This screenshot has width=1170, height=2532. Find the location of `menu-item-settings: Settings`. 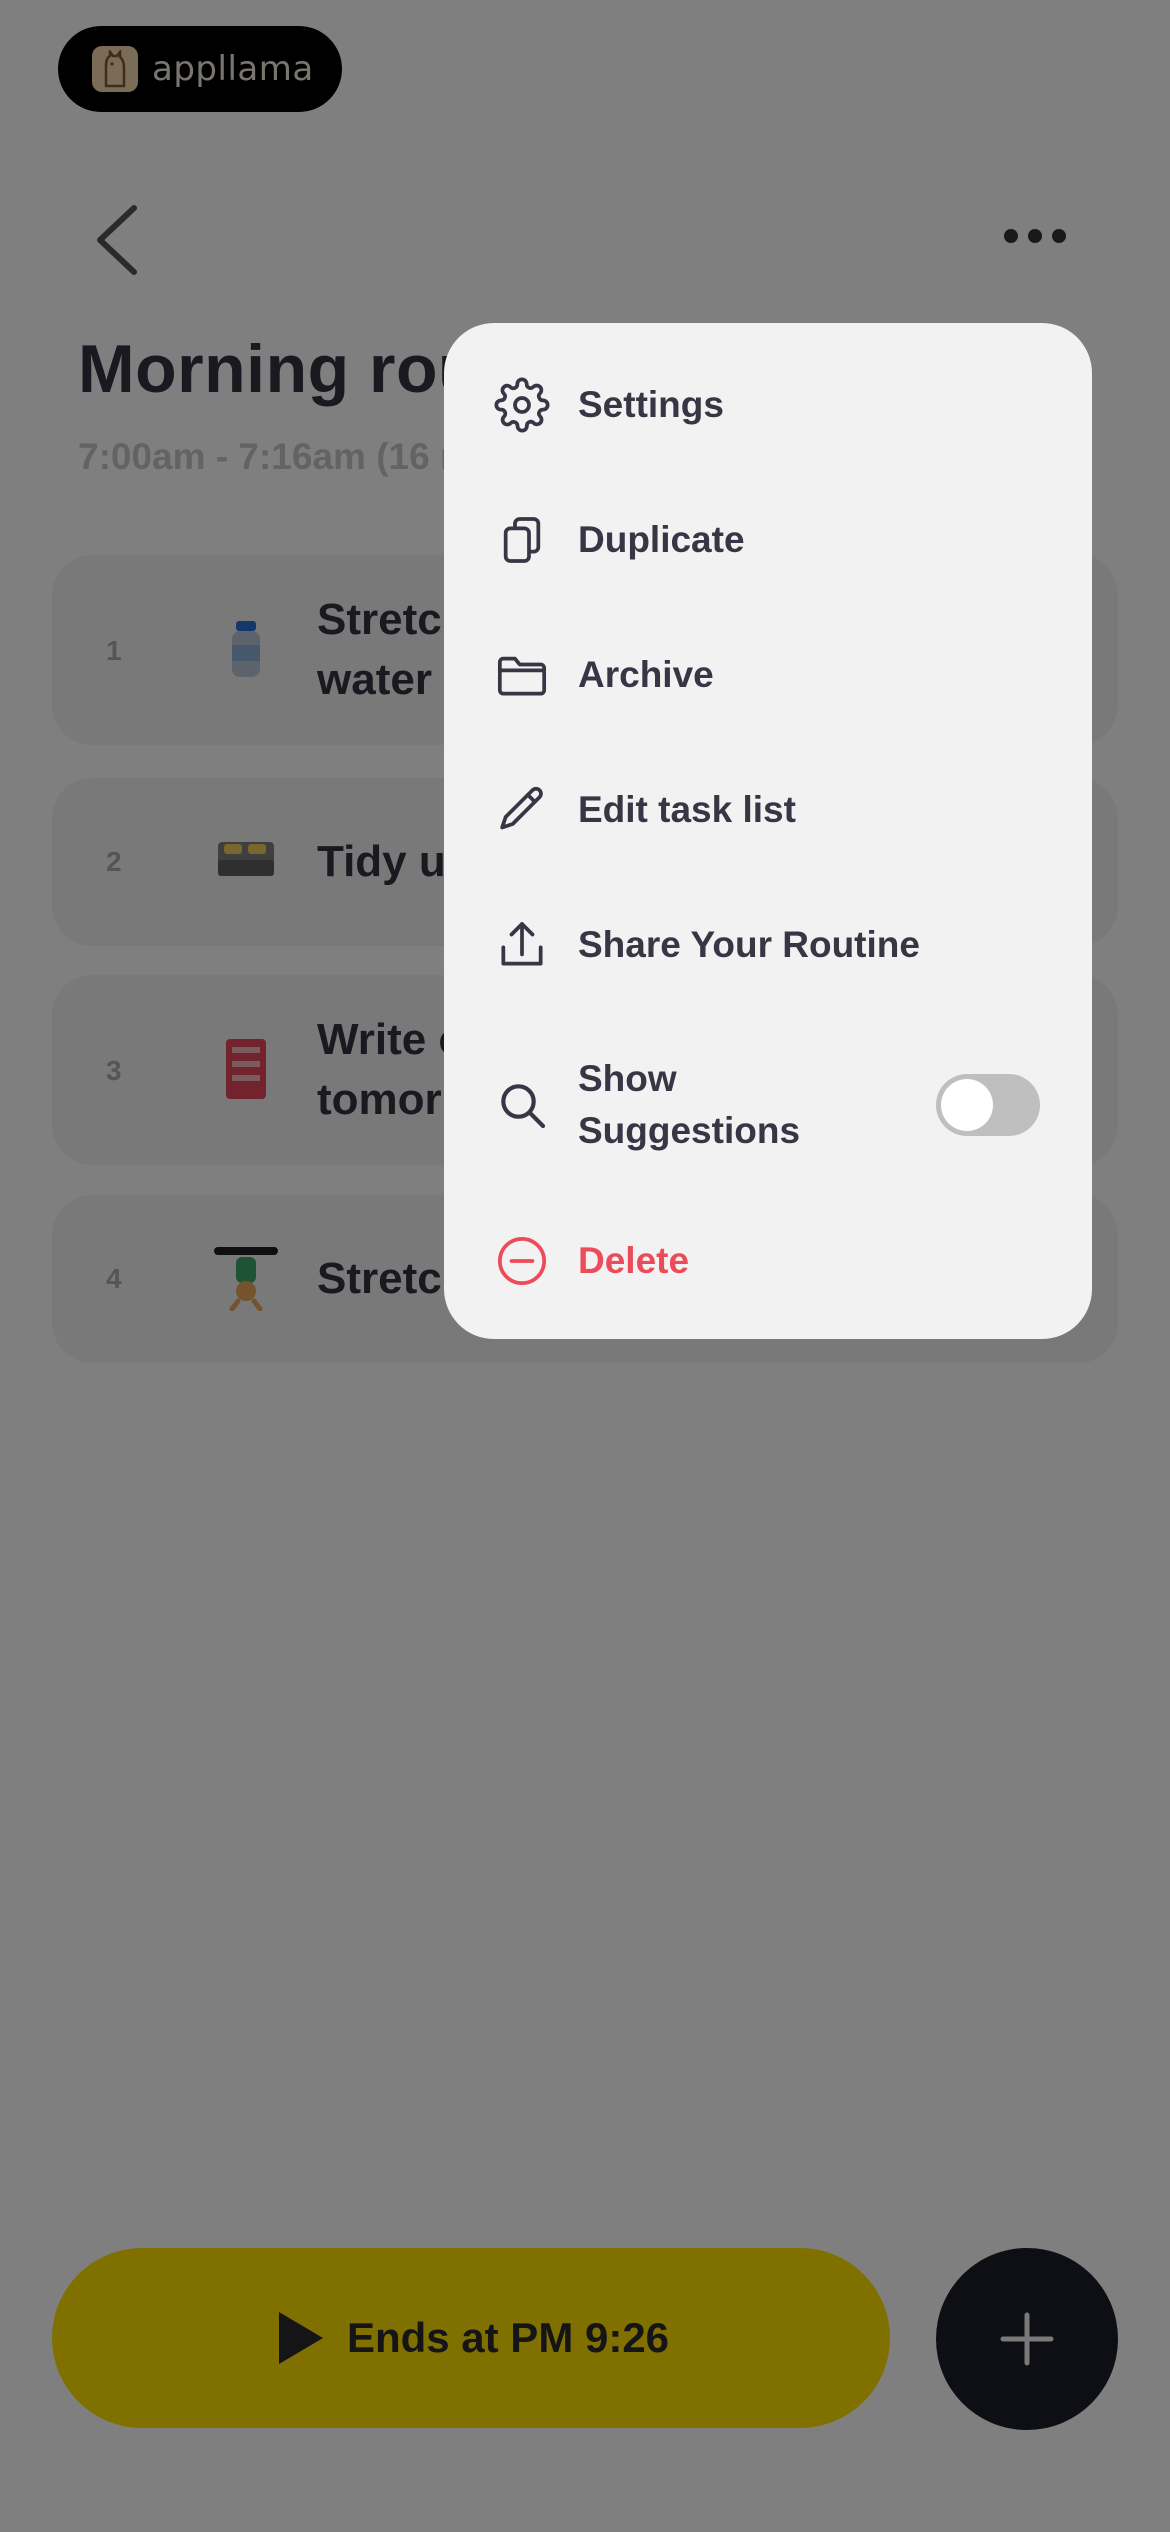

menu-item-settings: Settings is located at coordinates (768, 405).